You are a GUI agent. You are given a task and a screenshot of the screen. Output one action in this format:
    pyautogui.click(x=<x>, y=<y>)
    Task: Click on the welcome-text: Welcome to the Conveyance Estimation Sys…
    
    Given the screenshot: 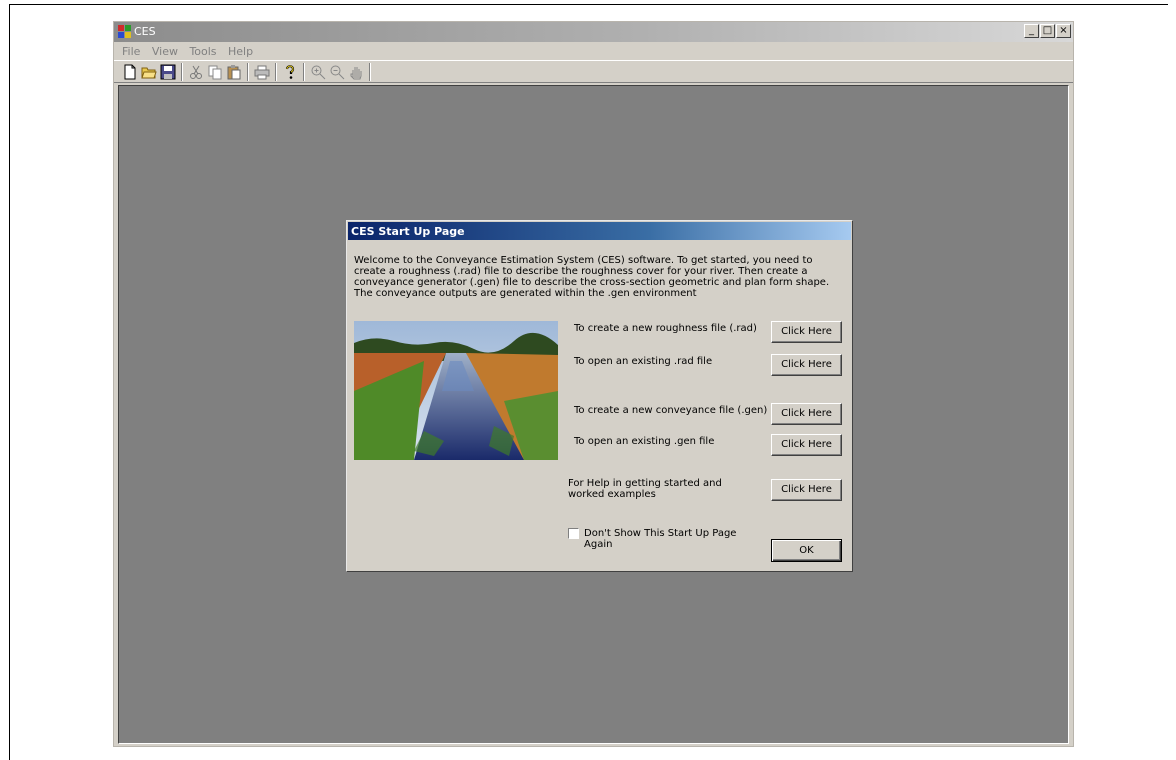 What is the action you would take?
    pyautogui.click(x=592, y=277)
    